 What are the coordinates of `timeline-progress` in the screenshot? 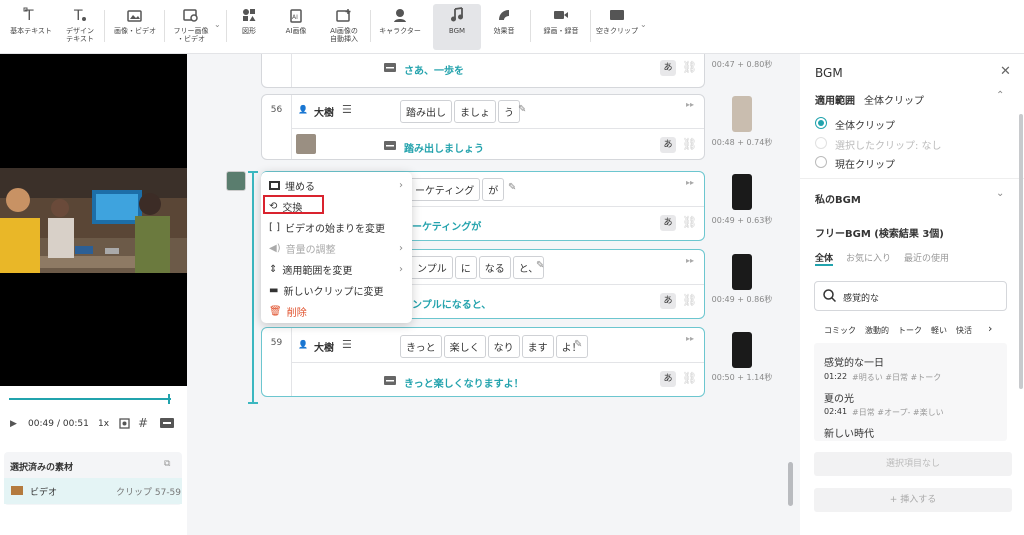 It's located at (90, 399).